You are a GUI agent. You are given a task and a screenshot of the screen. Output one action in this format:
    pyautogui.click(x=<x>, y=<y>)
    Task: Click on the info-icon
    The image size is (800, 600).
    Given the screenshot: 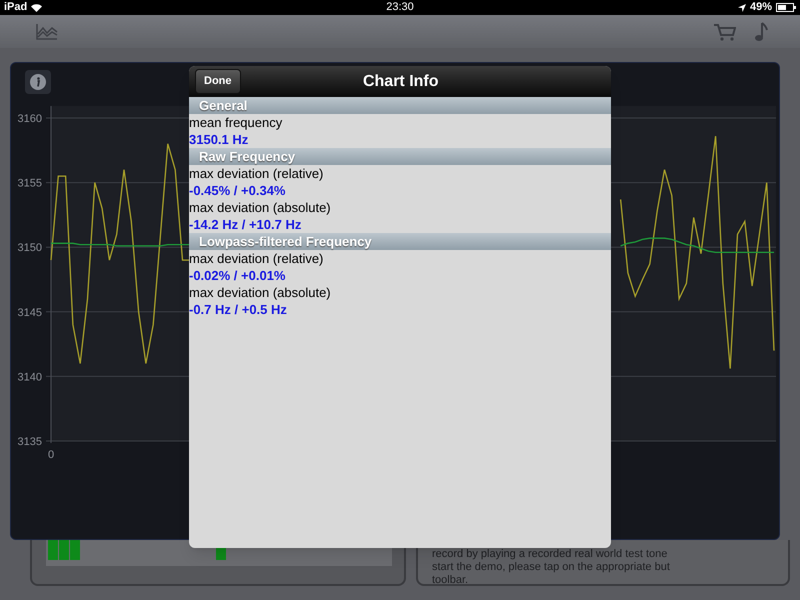 What is the action you would take?
    pyautogui.click(x=38, y=82)
    